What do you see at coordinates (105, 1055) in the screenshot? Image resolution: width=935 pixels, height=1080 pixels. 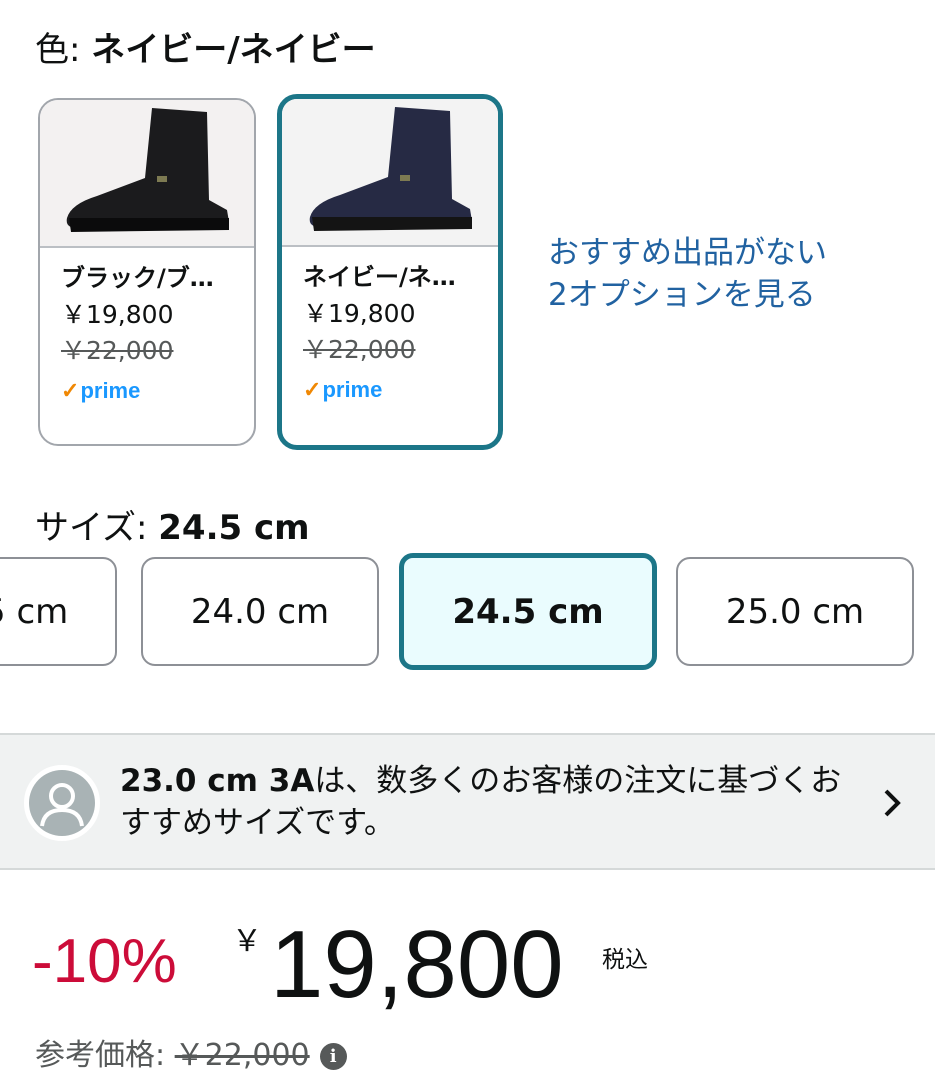 I see `reference-price-label: 参考価格:` at bounding box center [105, 1055].